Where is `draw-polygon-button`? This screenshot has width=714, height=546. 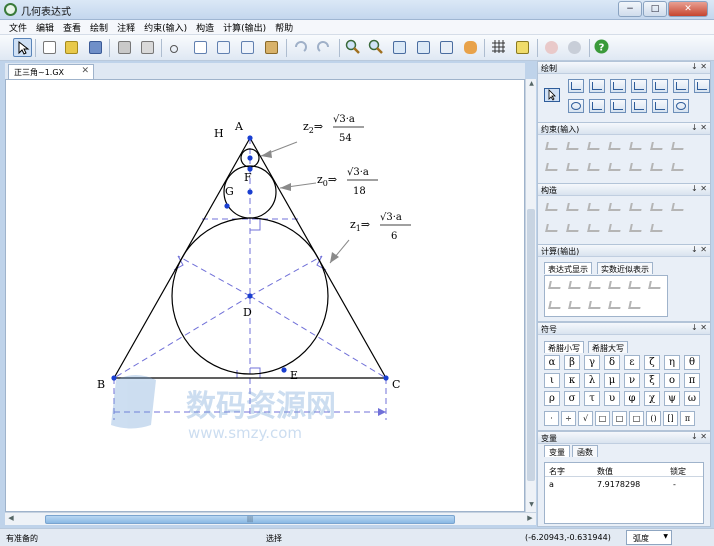 draw-polygon-button is located at coordinates (660, 86).